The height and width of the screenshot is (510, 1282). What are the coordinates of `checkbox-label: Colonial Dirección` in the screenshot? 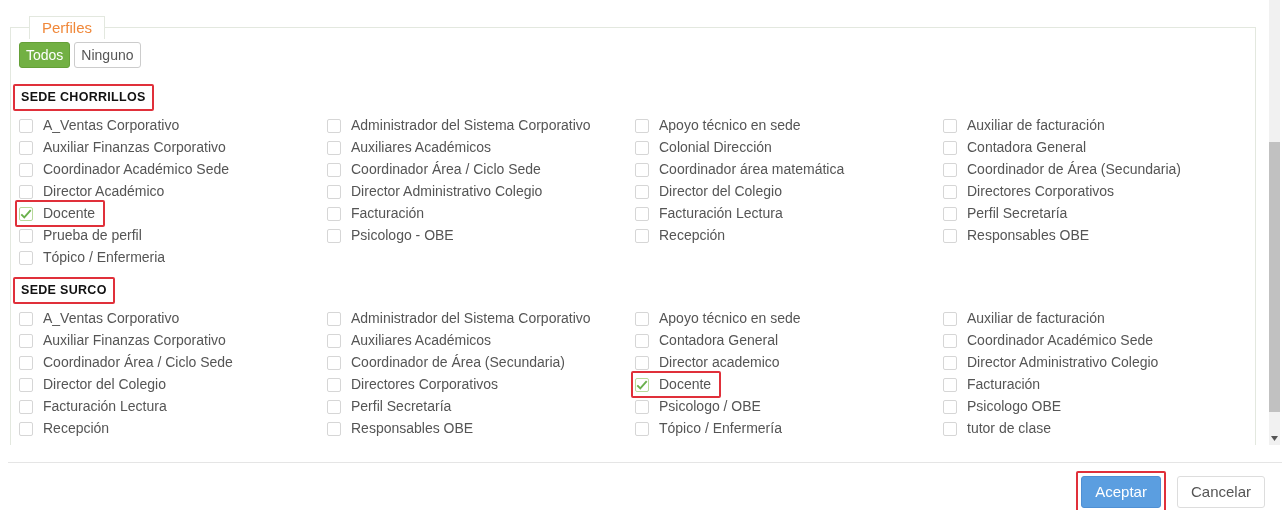 It's located at (715, 148).